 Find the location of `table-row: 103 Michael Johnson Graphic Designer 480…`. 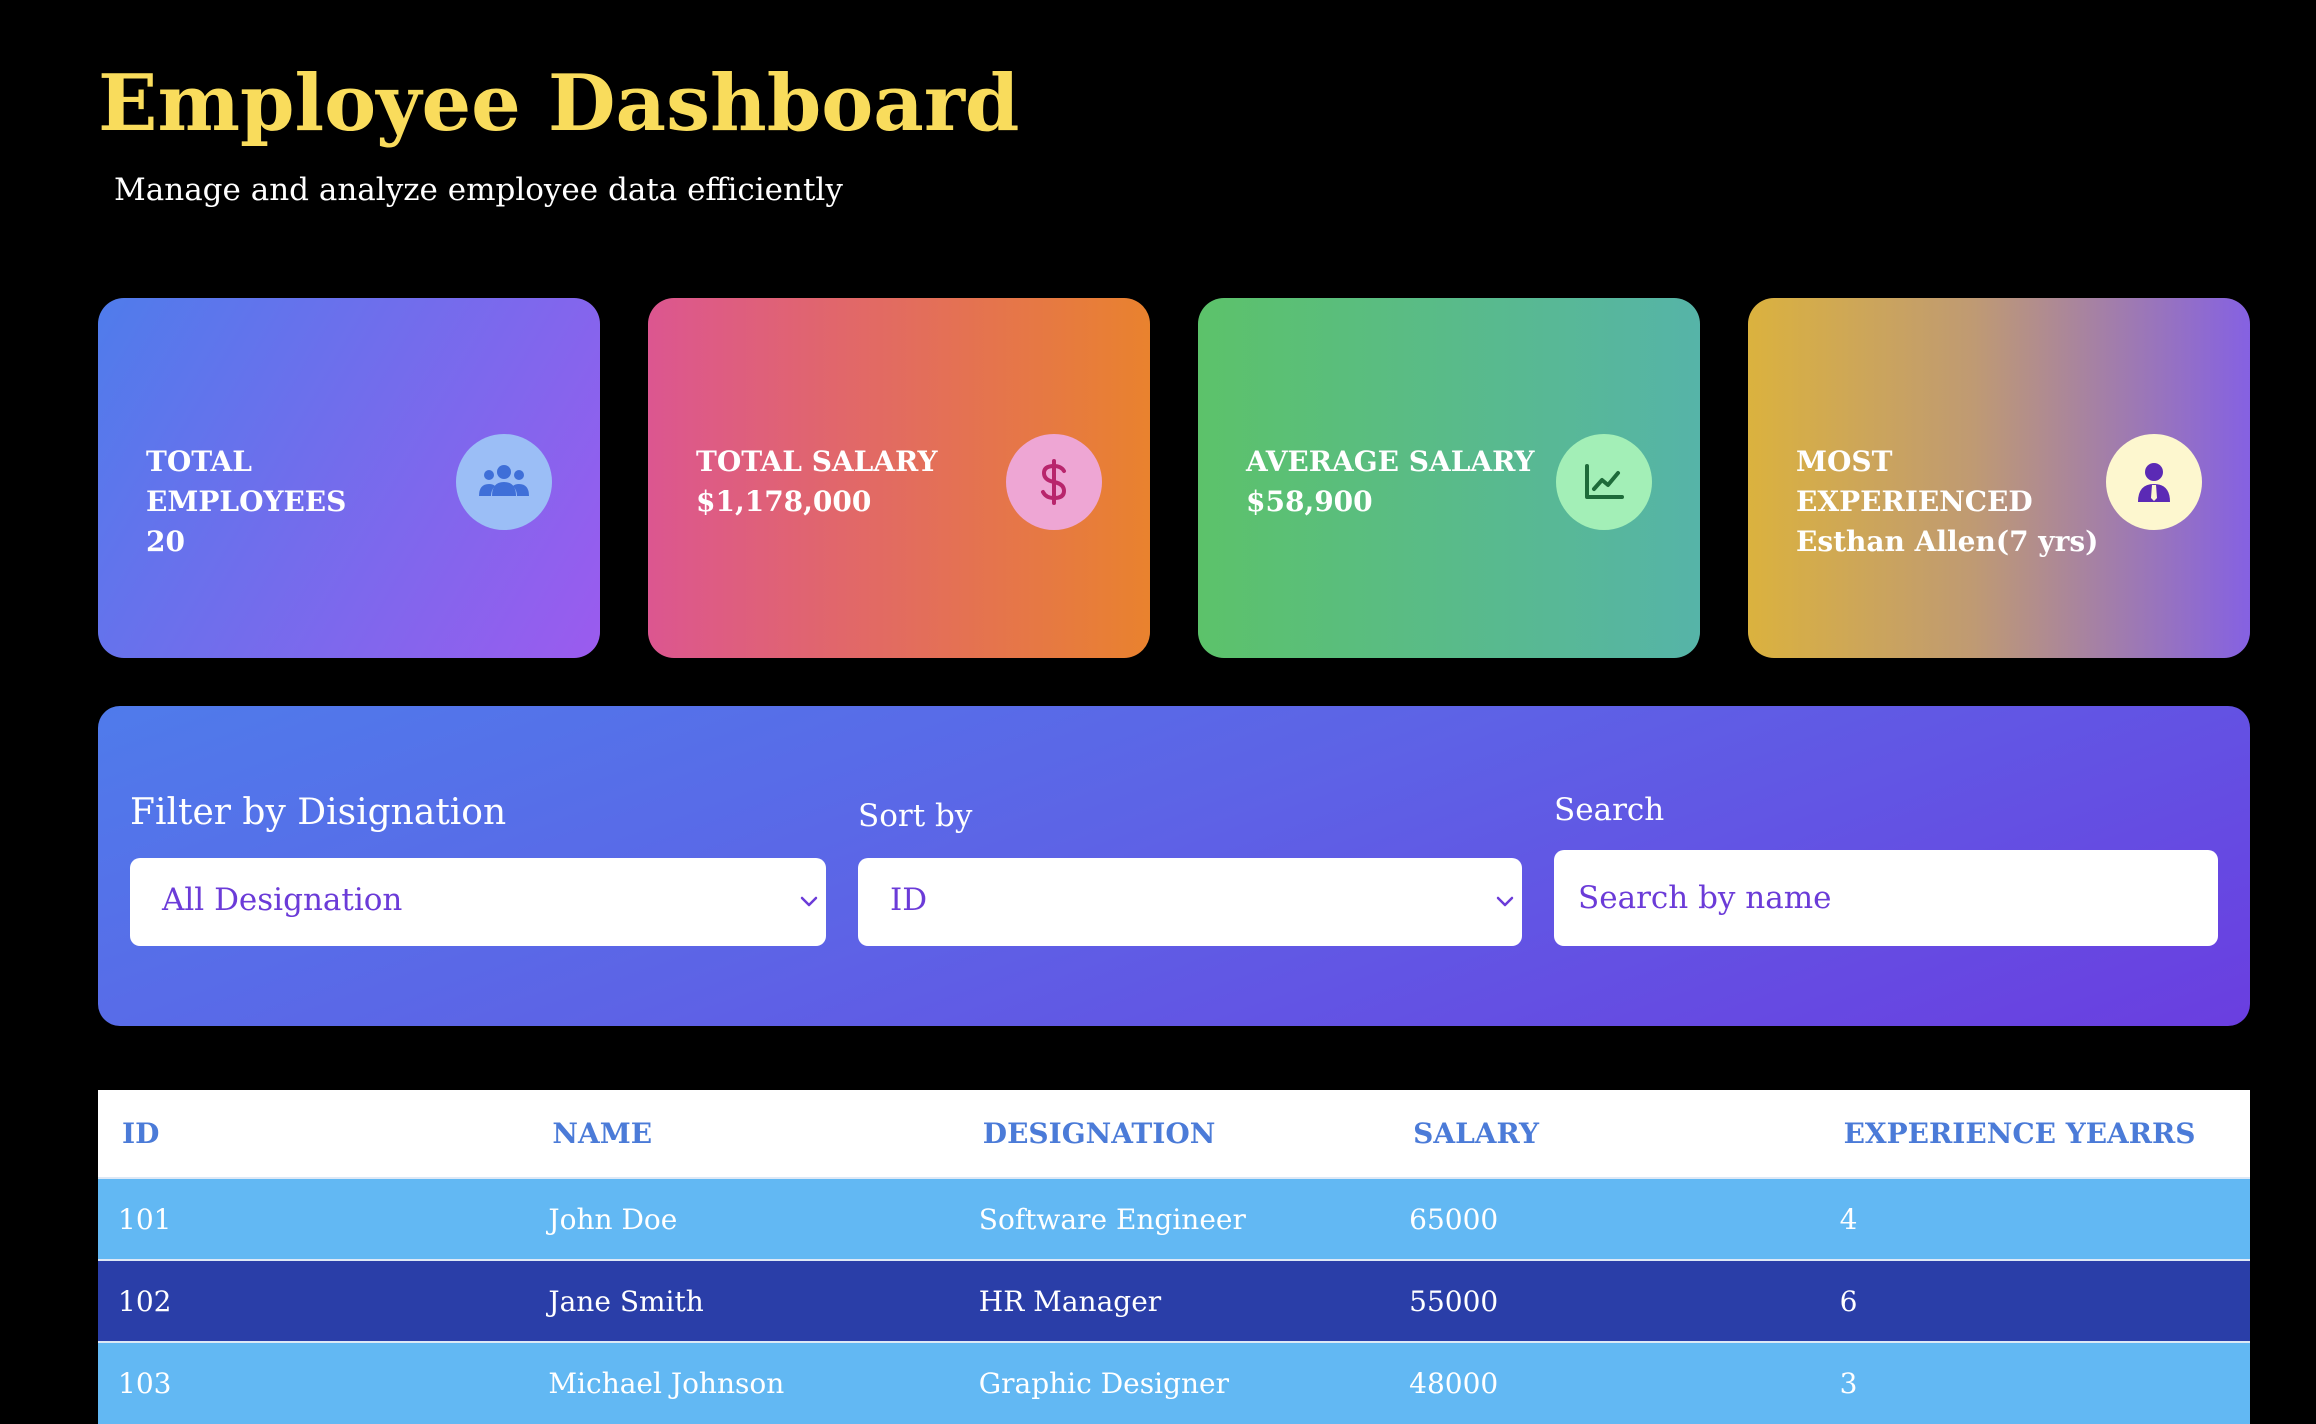

table-row: 103 Michael Johnson Graphic Designer 480… is located at coordinates (1174, 1383).